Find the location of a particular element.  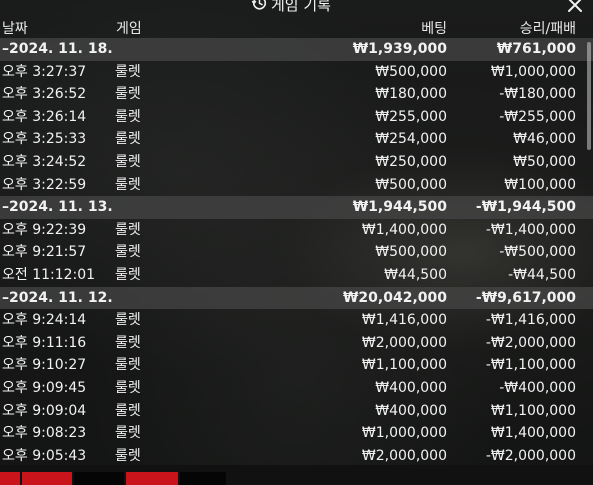

table-row: 오후 3:22:59 룰렛 ₩500,000 ₩100,000 is located at coordinates (296, 185).